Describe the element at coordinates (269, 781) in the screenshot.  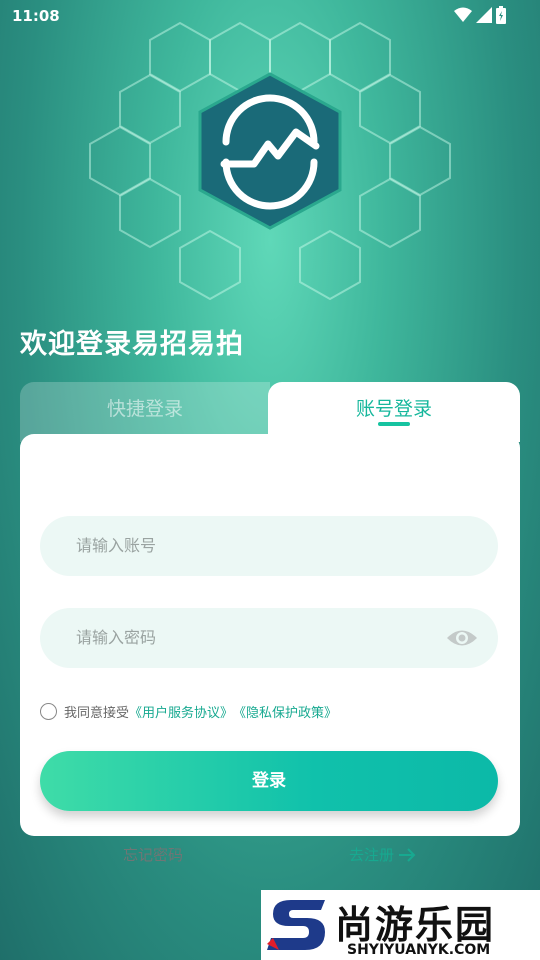
I see `login-button: 登录` at that location.